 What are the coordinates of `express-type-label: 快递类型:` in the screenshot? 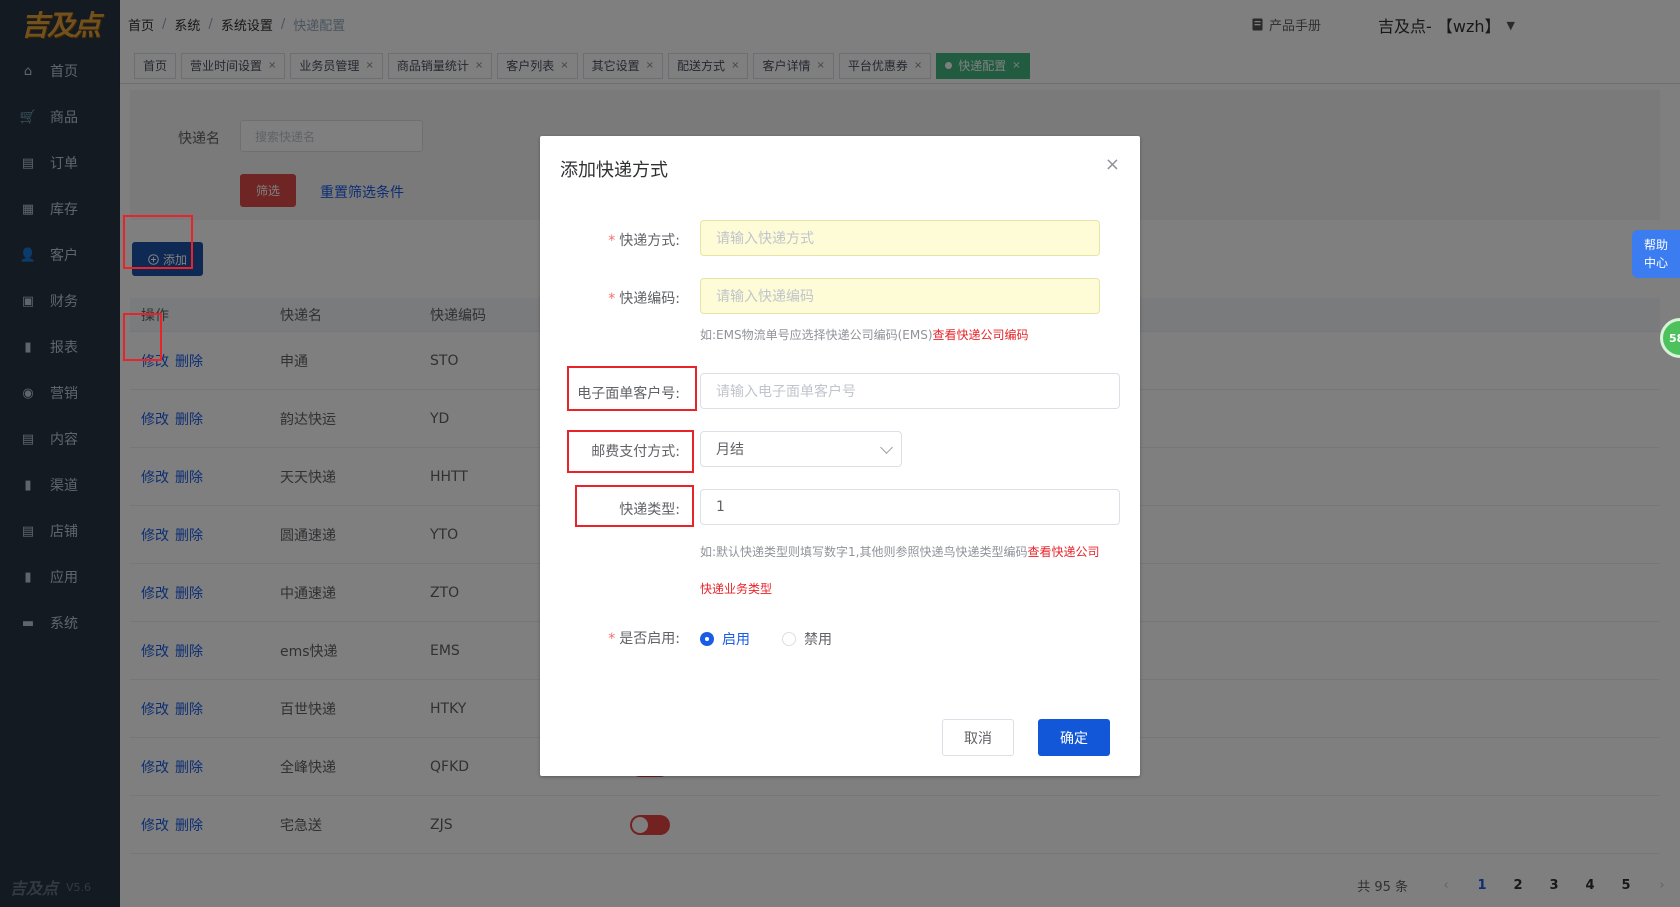 It's located at (649, 510).